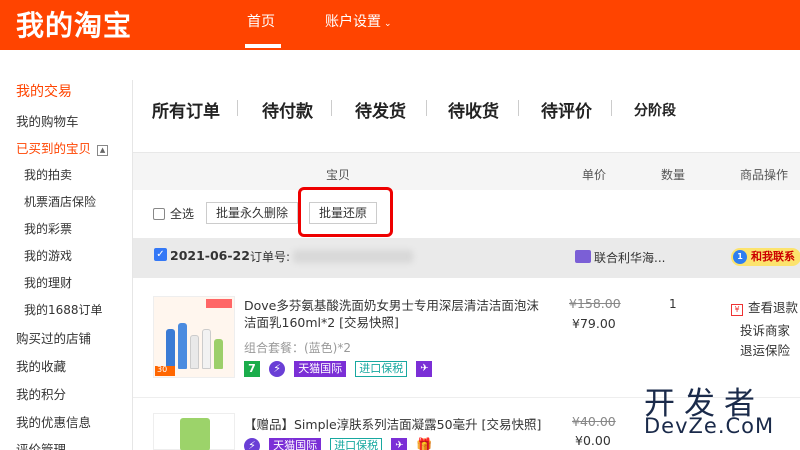  Describe the element at coordinates (740, 257) in the screenshot. I see `chat-icon: 1` at that location.